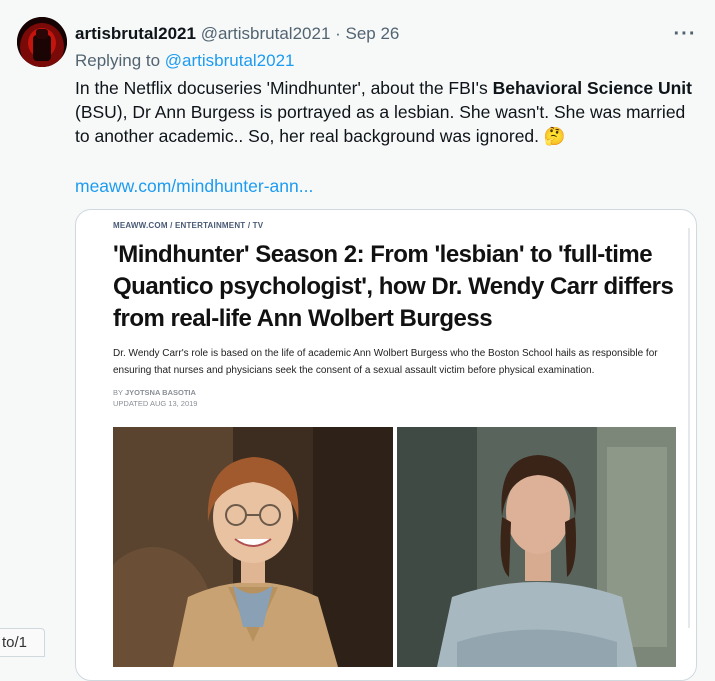 This screenshot has height=681, width=715. Describe the element at coordinates (135, 33) in the screenshot. I see `display-name: artisbrutal2021` at that location.